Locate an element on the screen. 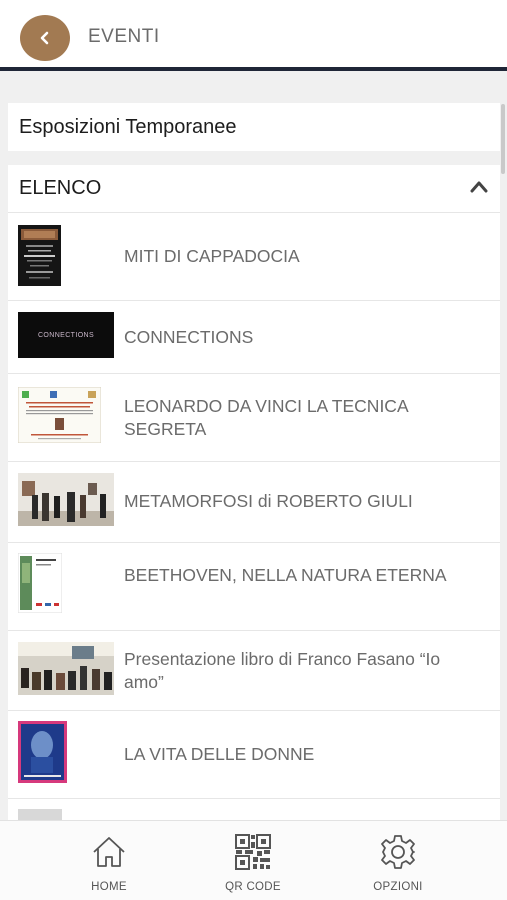 The image size is (507, 900). list-item: MITI DI CAPPADOCIA is located at coordinates (254, 257).